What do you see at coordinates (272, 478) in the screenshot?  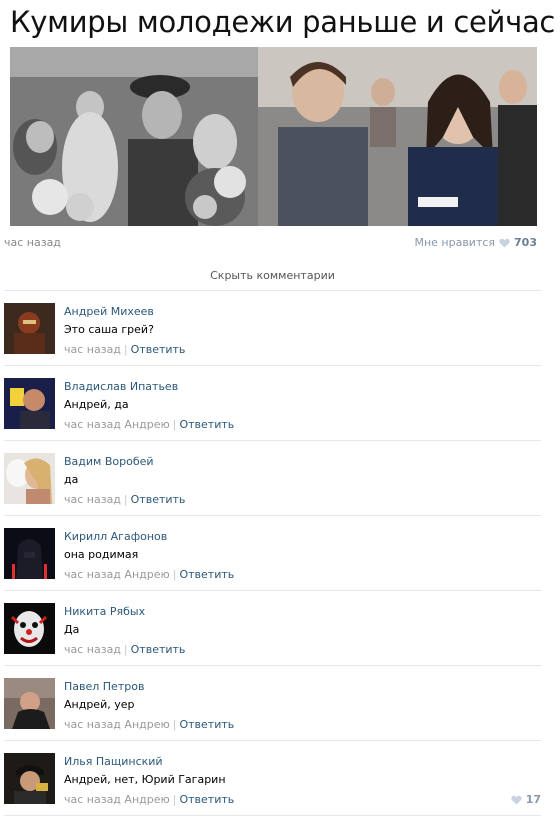 I see `comment-item: Вадим Воробей да час назад | Ответить` at bounding box center [272, 478].